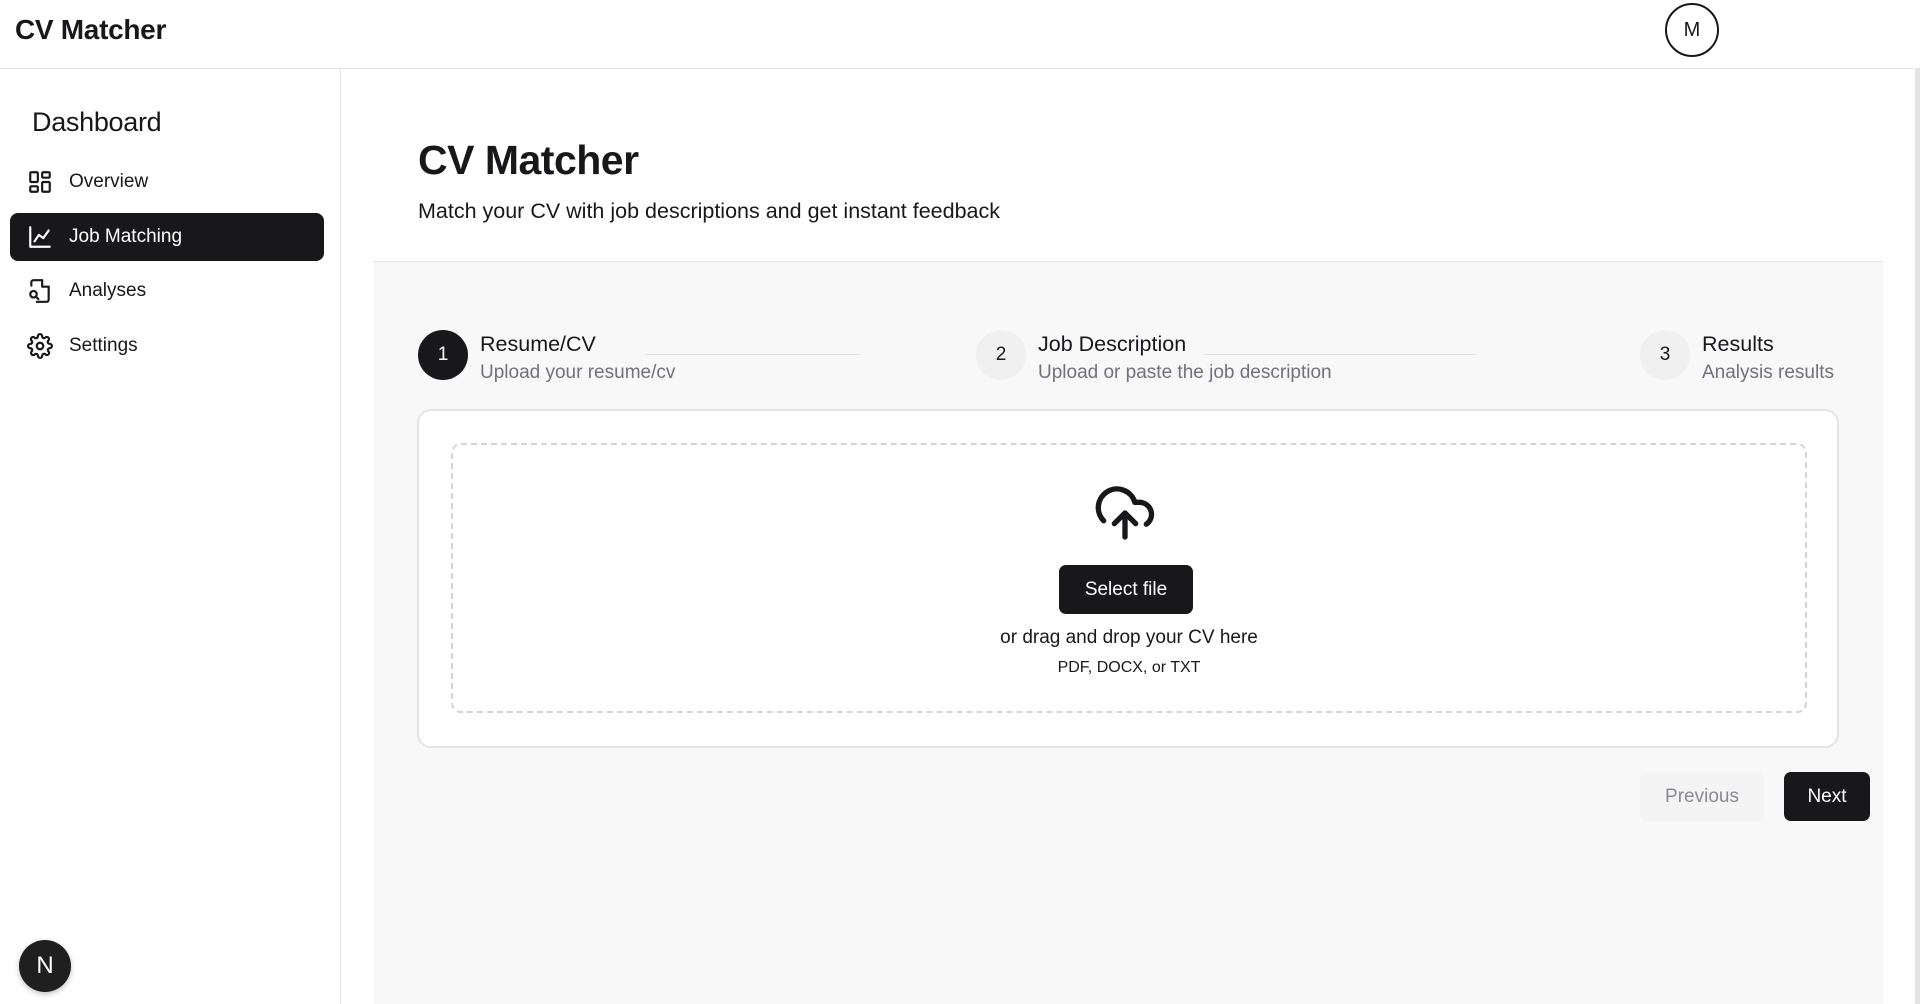 This screenshot has width=1920, height=1004. I want to click on step-title: Job Description, so click(1112, 344).